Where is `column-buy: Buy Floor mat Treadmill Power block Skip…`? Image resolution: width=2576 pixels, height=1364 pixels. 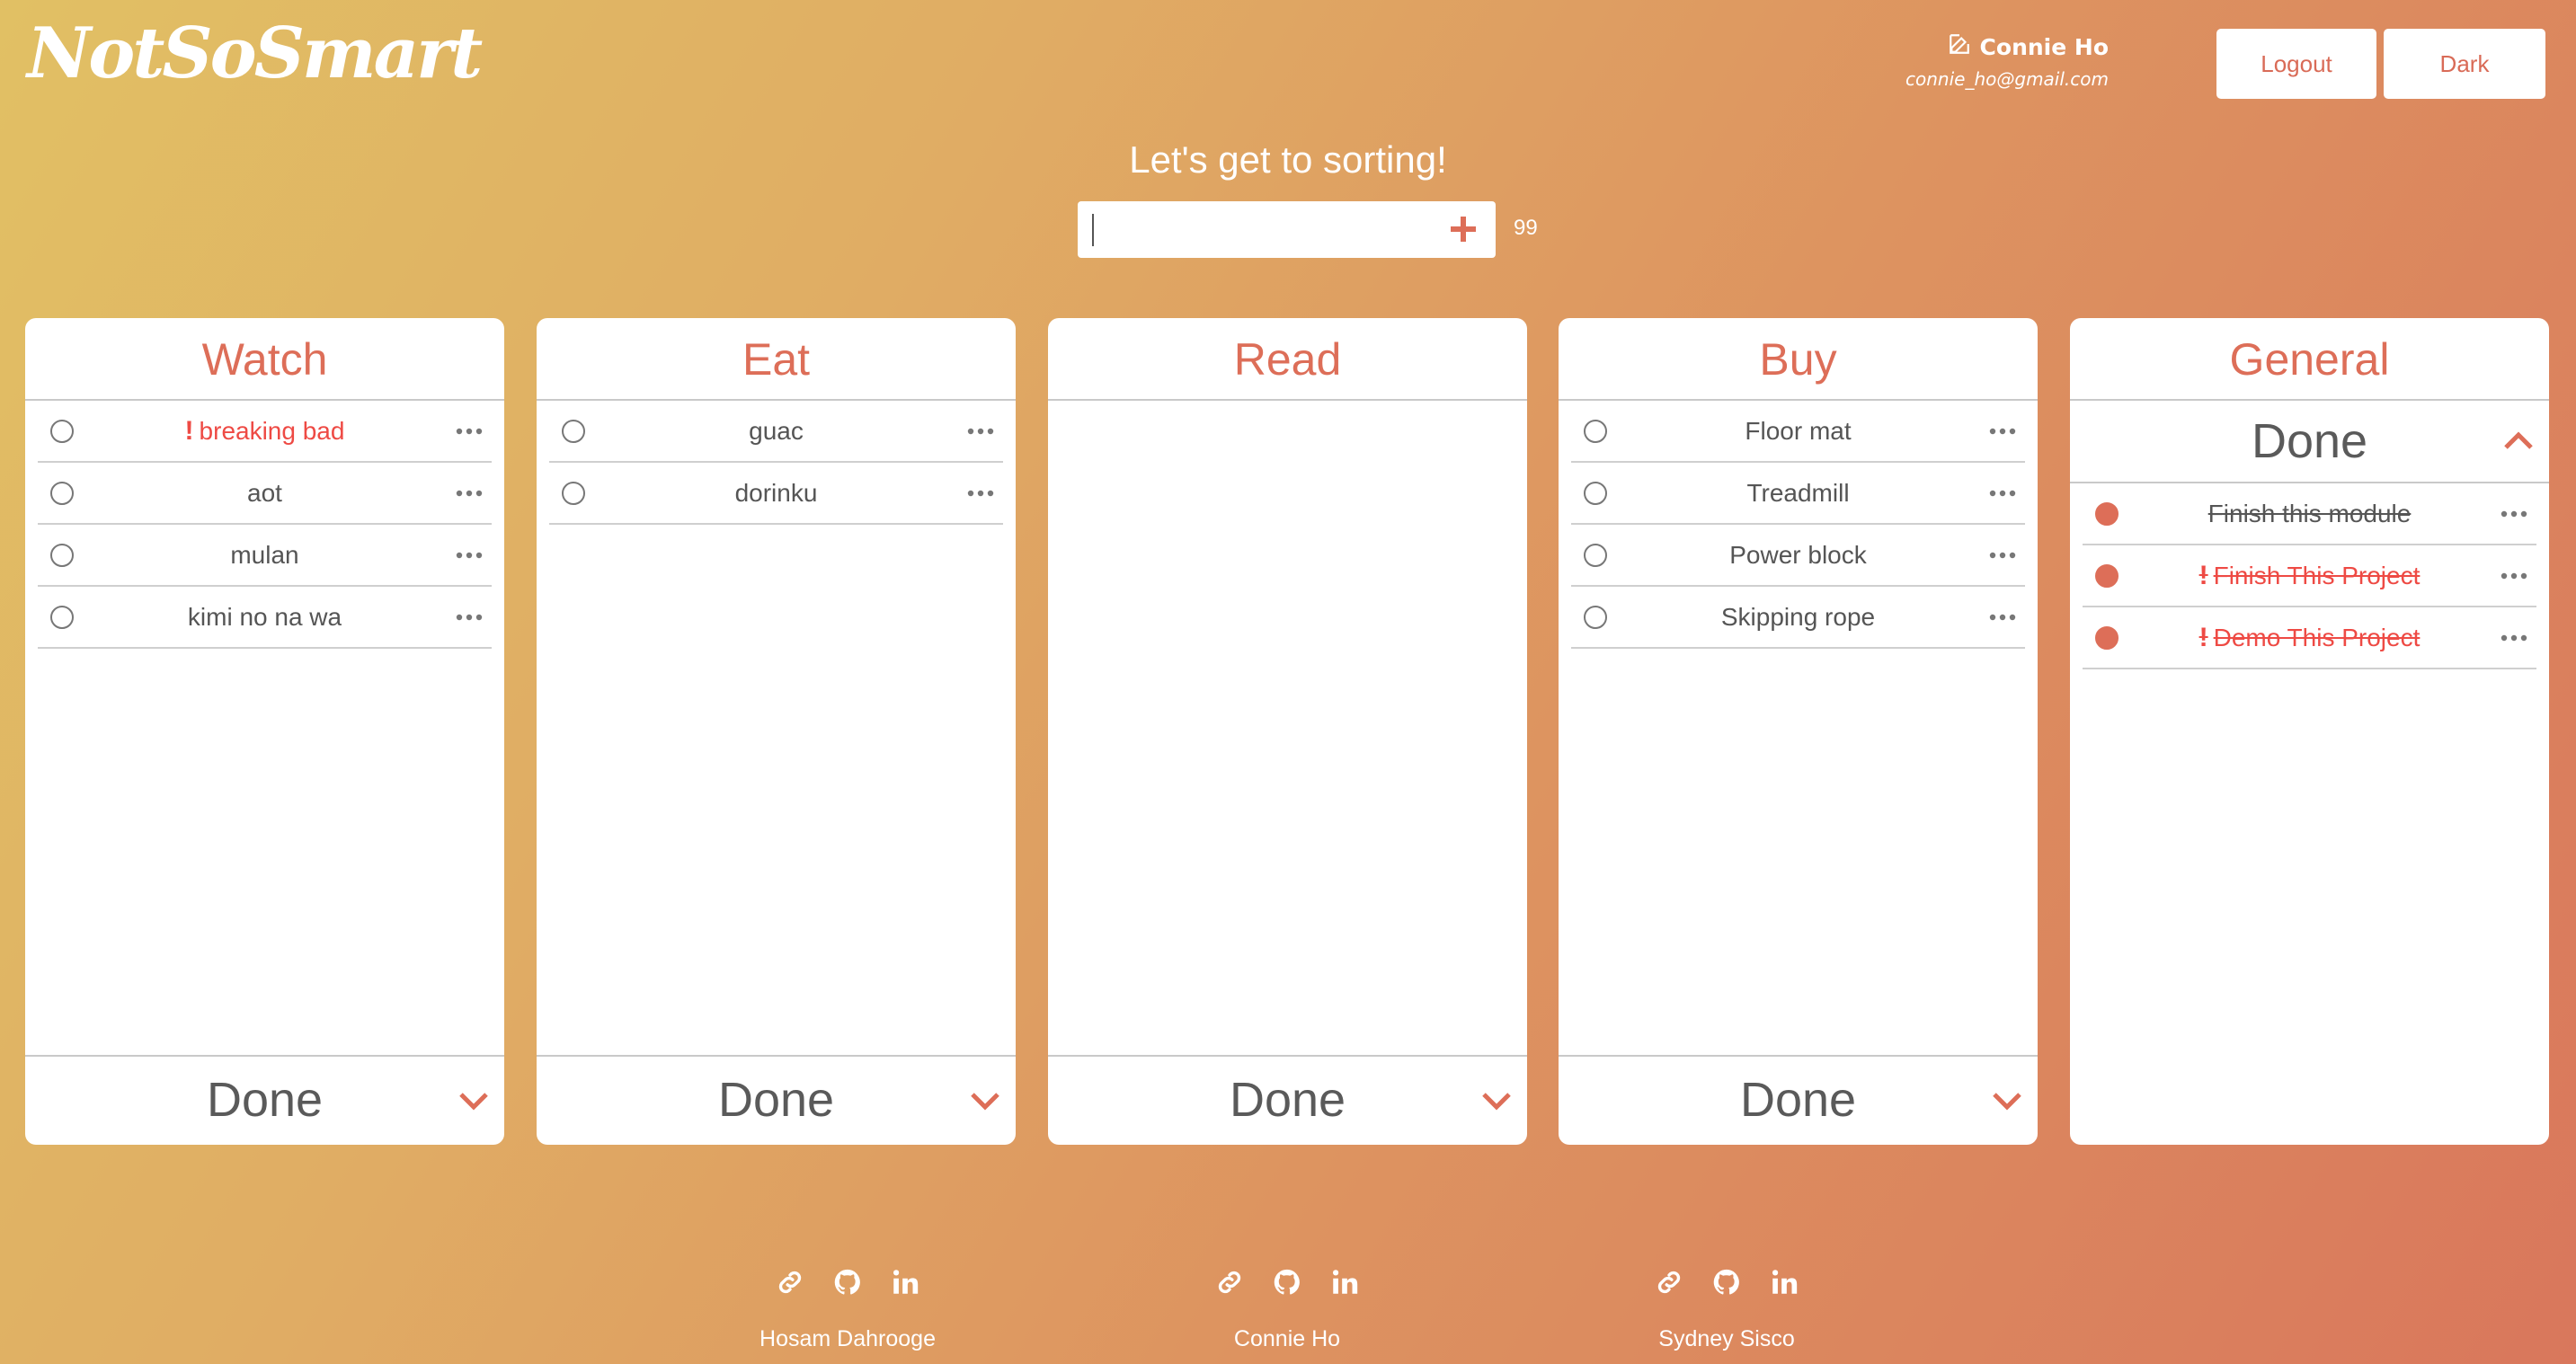
column-buy: Buy Floor mat Treadmill Power block Skip… is located at coordinates (1798, 731).